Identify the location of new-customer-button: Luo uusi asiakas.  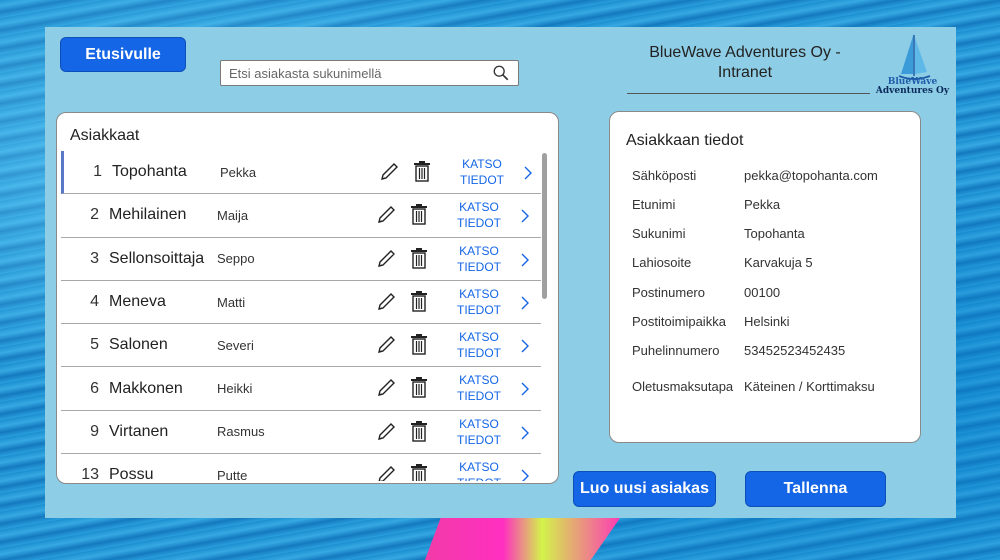
(644, 489).